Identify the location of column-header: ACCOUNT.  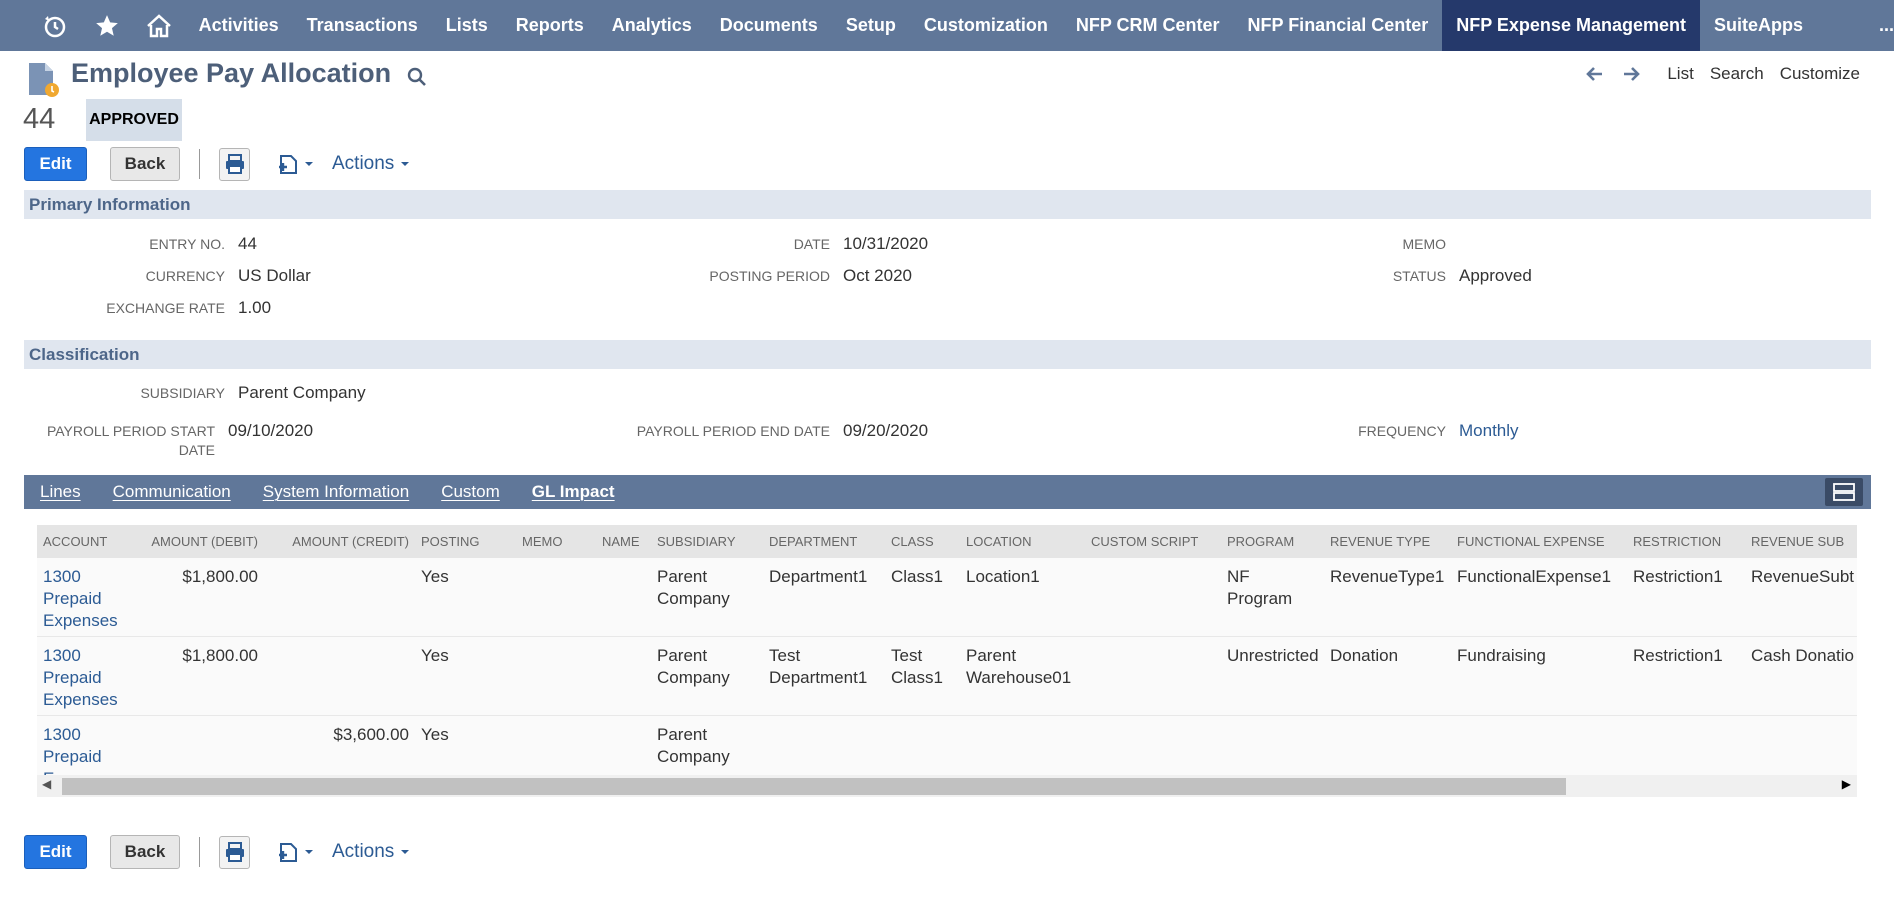
(85, 541).